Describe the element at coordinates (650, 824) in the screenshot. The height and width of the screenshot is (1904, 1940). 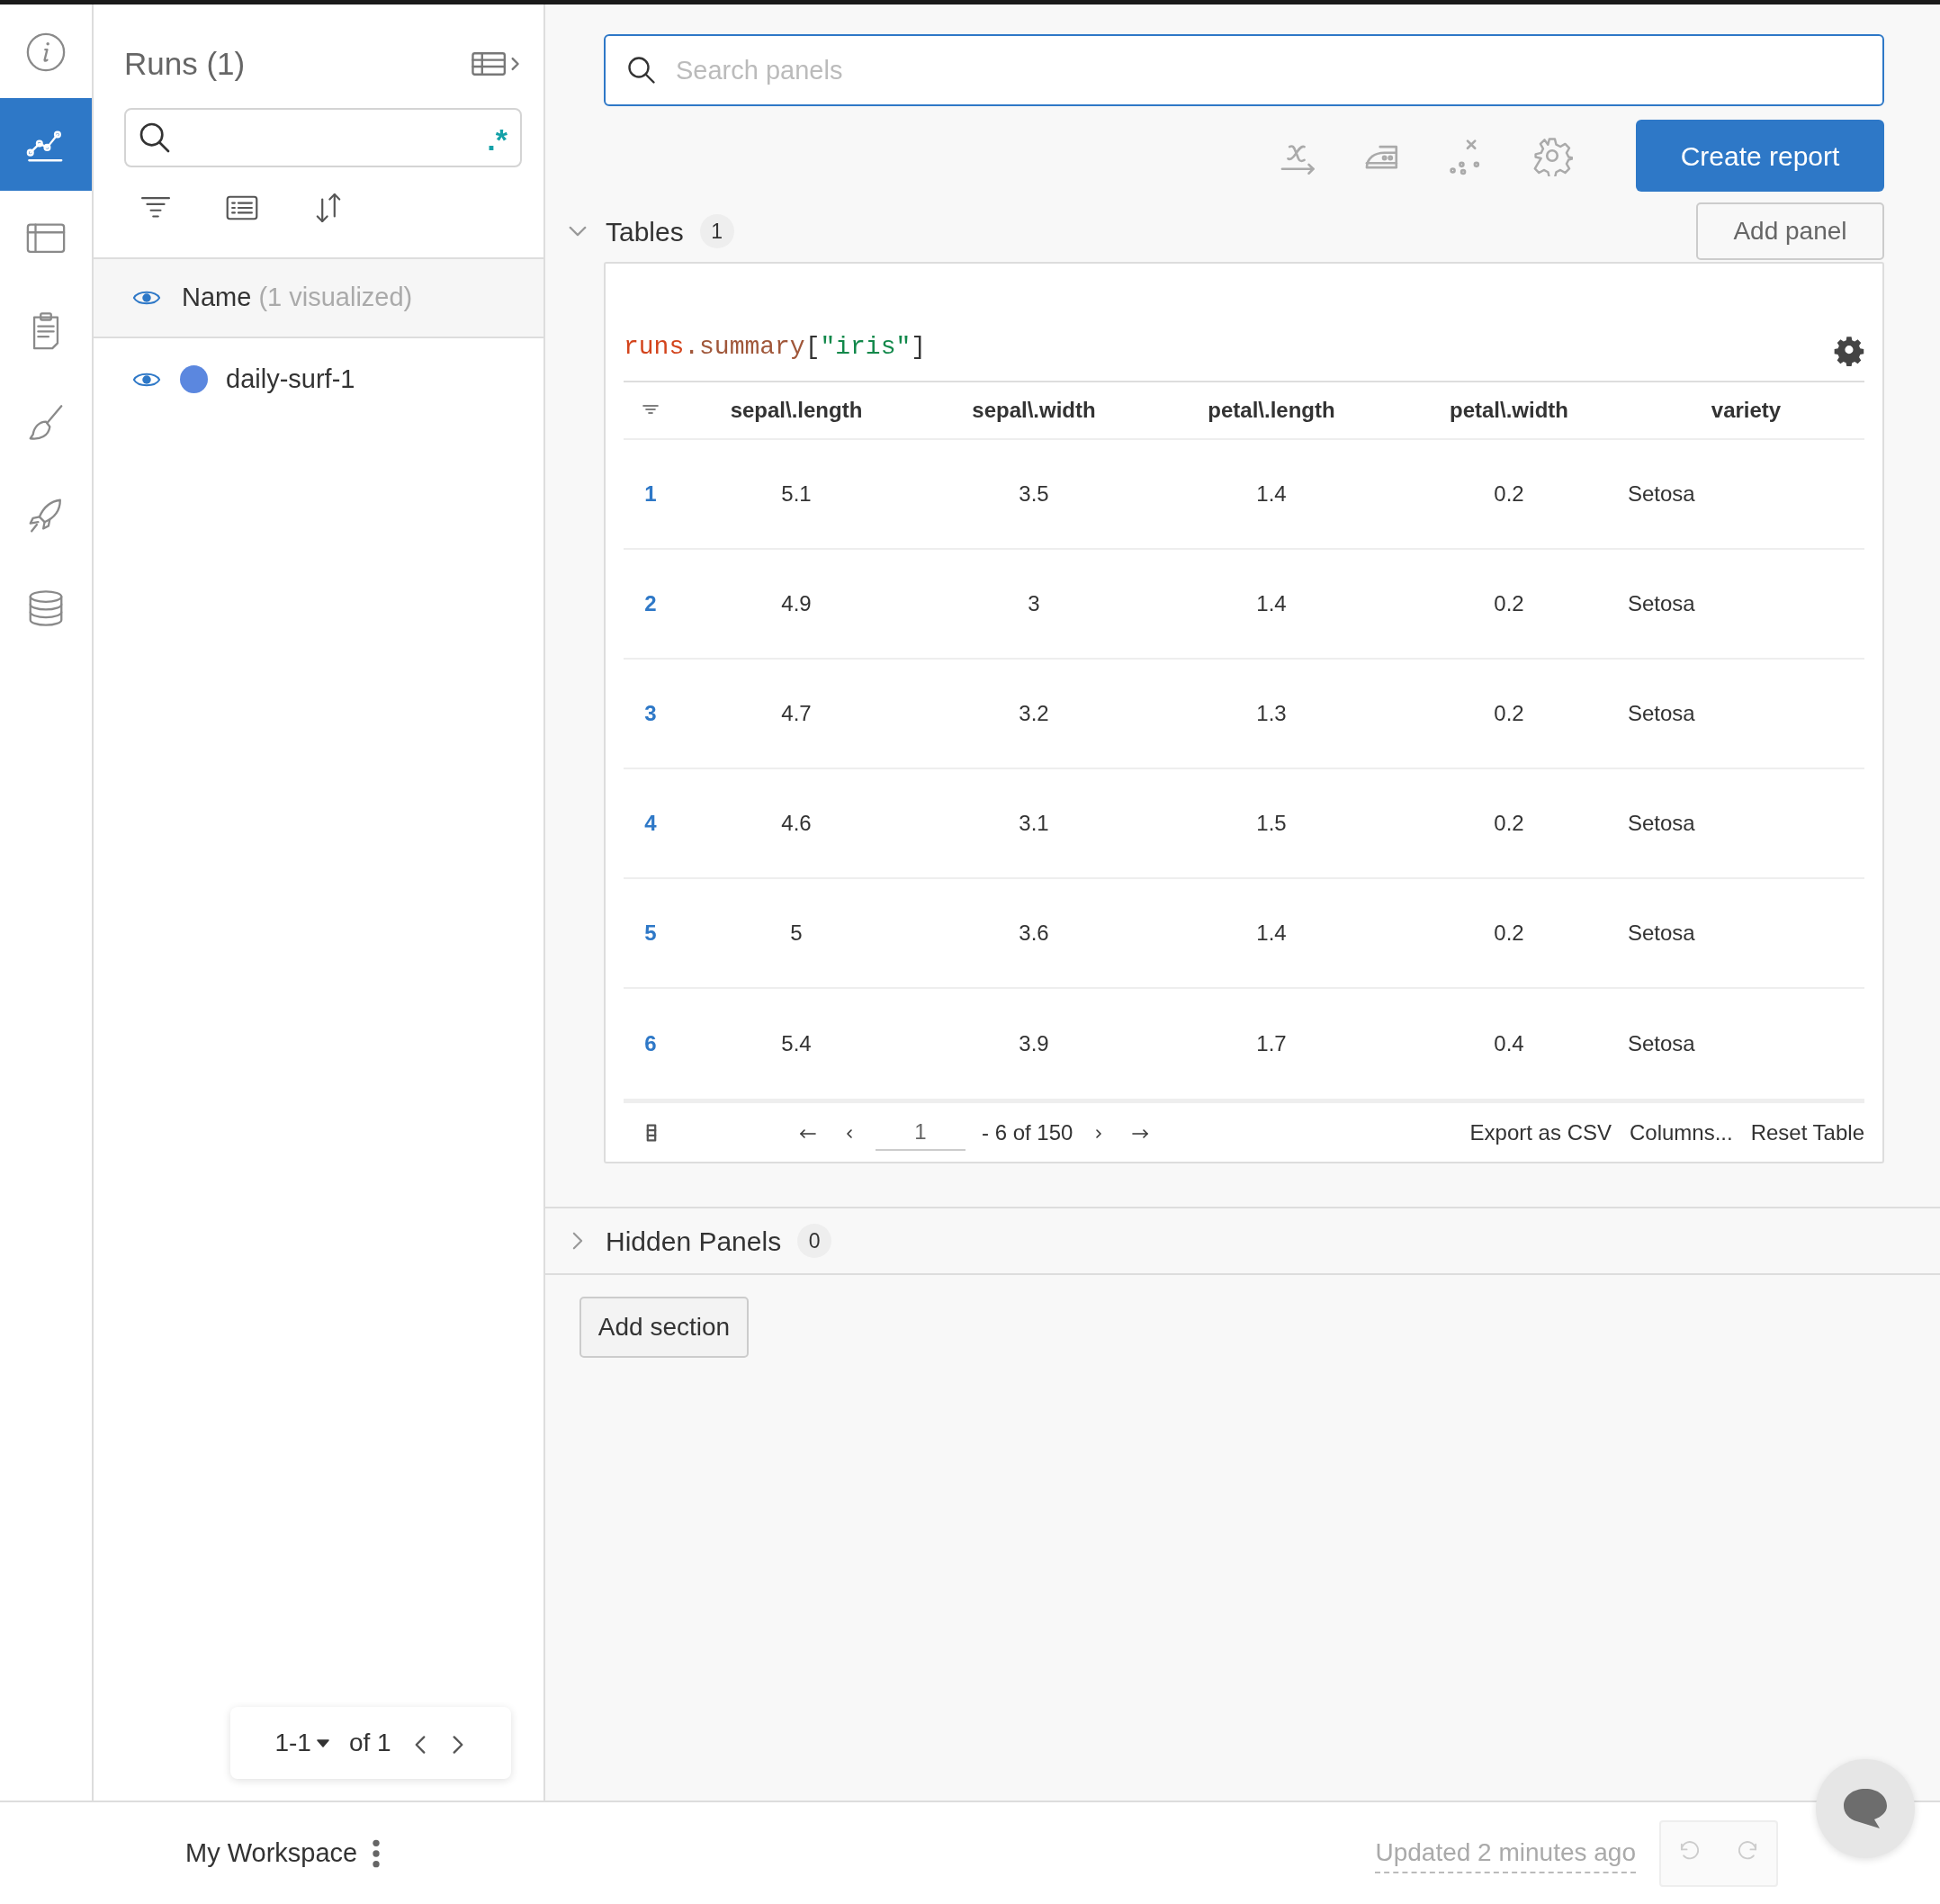
I see `row-number: 4` at that location.